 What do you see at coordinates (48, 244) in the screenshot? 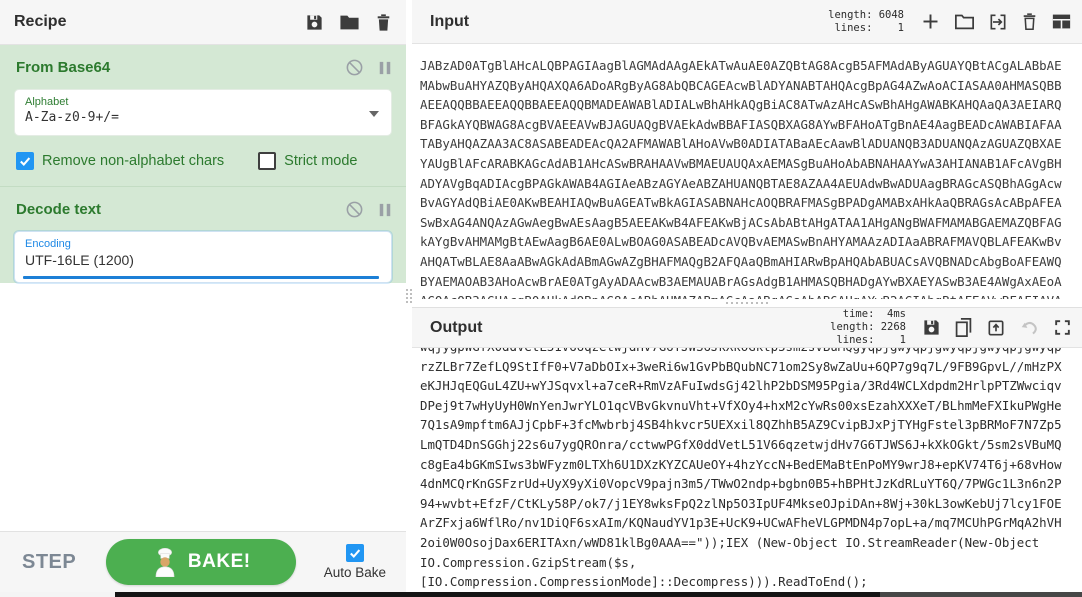
I see `encoding-label: Encoding` at bounding box center [48, 244].